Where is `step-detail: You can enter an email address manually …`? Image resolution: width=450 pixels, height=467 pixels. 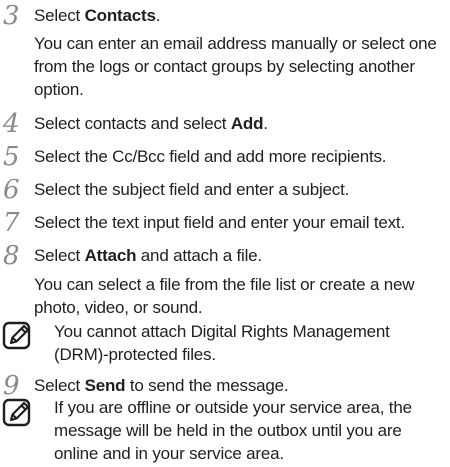 step-detail: You can enter an email address manually … is located at coordinates (235, 66).